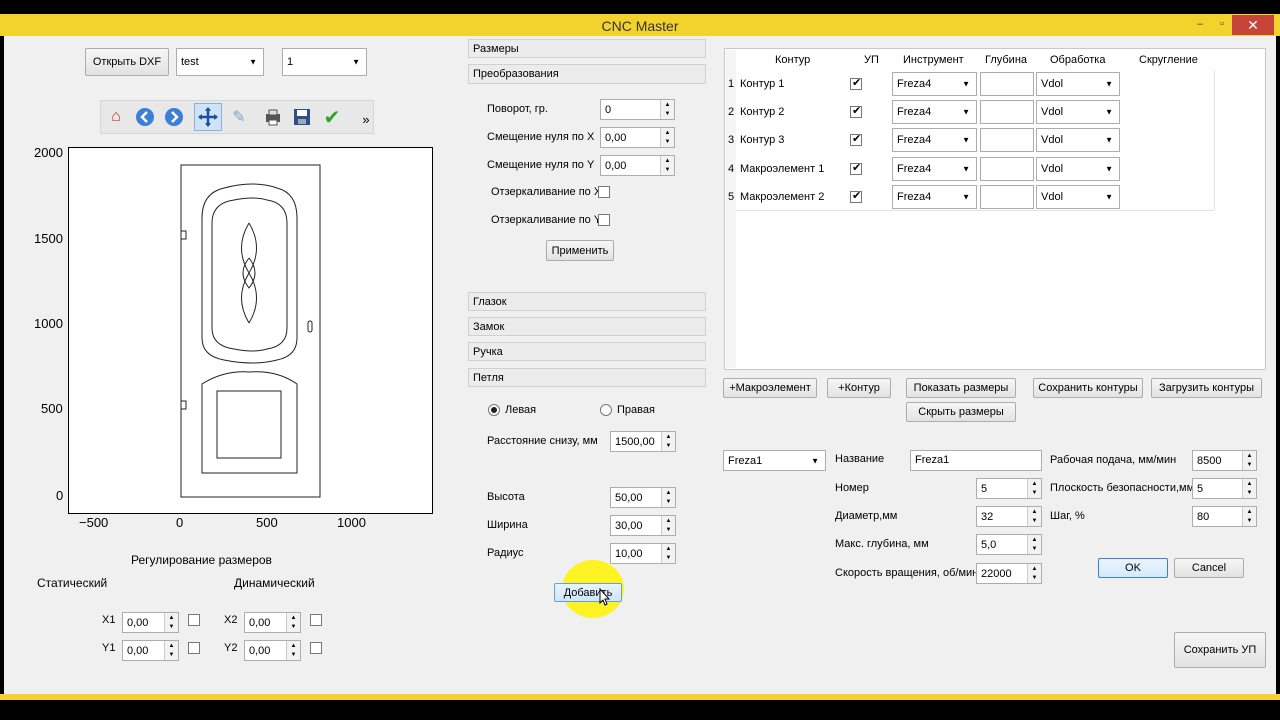  Describe the element at coordinates (1088, 388) in the screenshot. I see `save-contours-button: Сохранить контуры` at that location.